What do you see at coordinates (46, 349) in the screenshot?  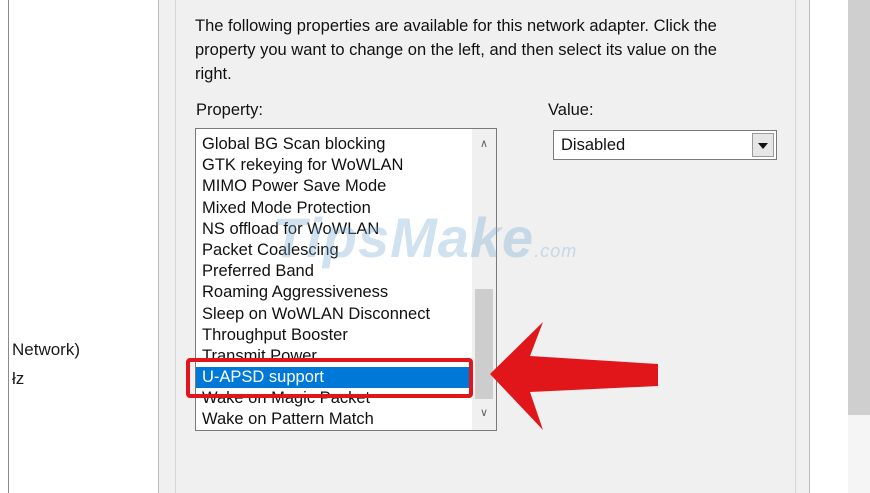 I see `background-text-network: Network)` at bounding box center [46, 349].